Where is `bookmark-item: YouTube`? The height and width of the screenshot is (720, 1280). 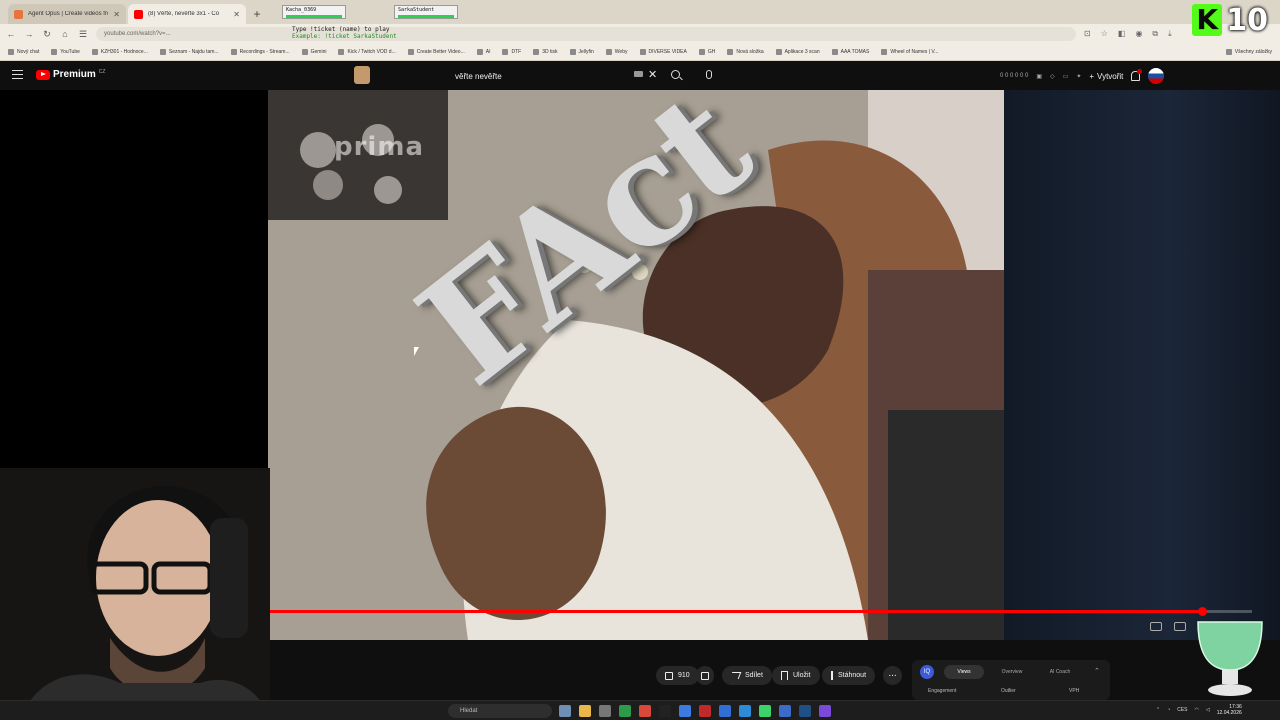
bookmark-item: YouTube is located at coordinates (65, 52).